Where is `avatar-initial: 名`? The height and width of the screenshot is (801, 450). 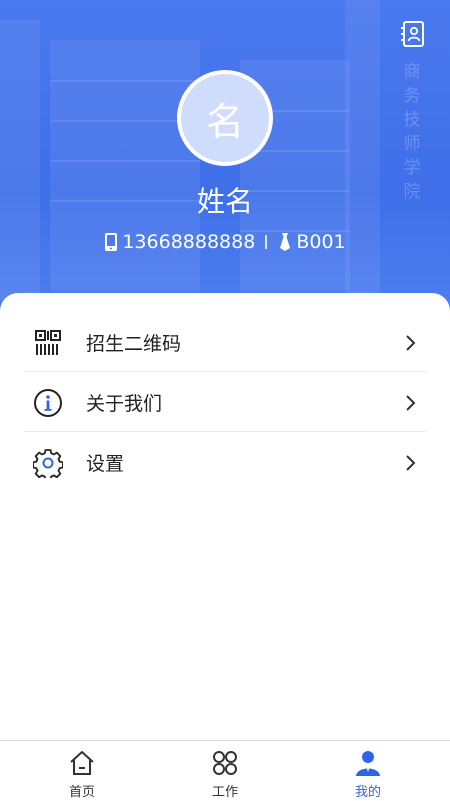 avatar-initial: 名 is located at coordinates (224, 121).